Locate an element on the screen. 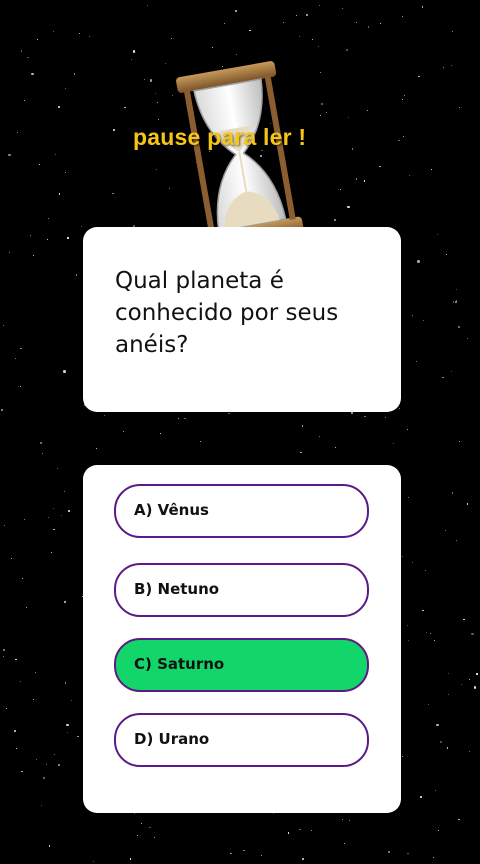 This screenshot has height=864, width=480. option-a-button: A) Vênus is located at coordinates (241, 511).